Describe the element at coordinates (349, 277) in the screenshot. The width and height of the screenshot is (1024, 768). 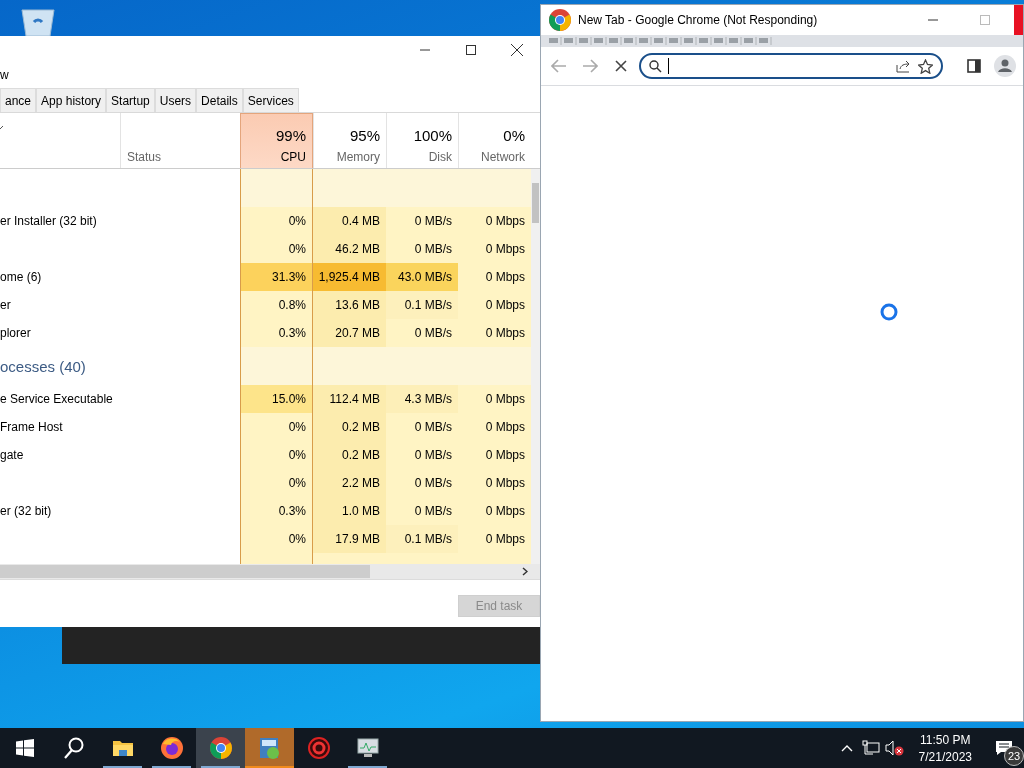
I see `table-cell: 1,925.4 MB` at that location.